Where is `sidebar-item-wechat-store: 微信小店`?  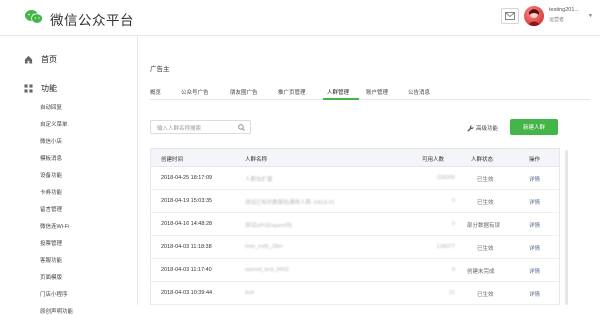
sidebar-item-wechat-store: 微信小店 is located at coordinates (51, 141).